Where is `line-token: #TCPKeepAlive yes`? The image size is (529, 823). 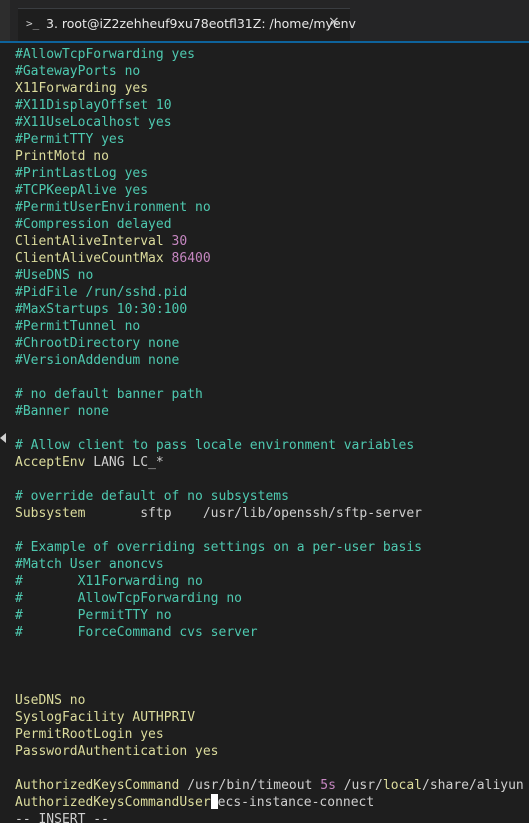 line-token: #TCPKeepAlive yes is located at coordinates (82, 190).